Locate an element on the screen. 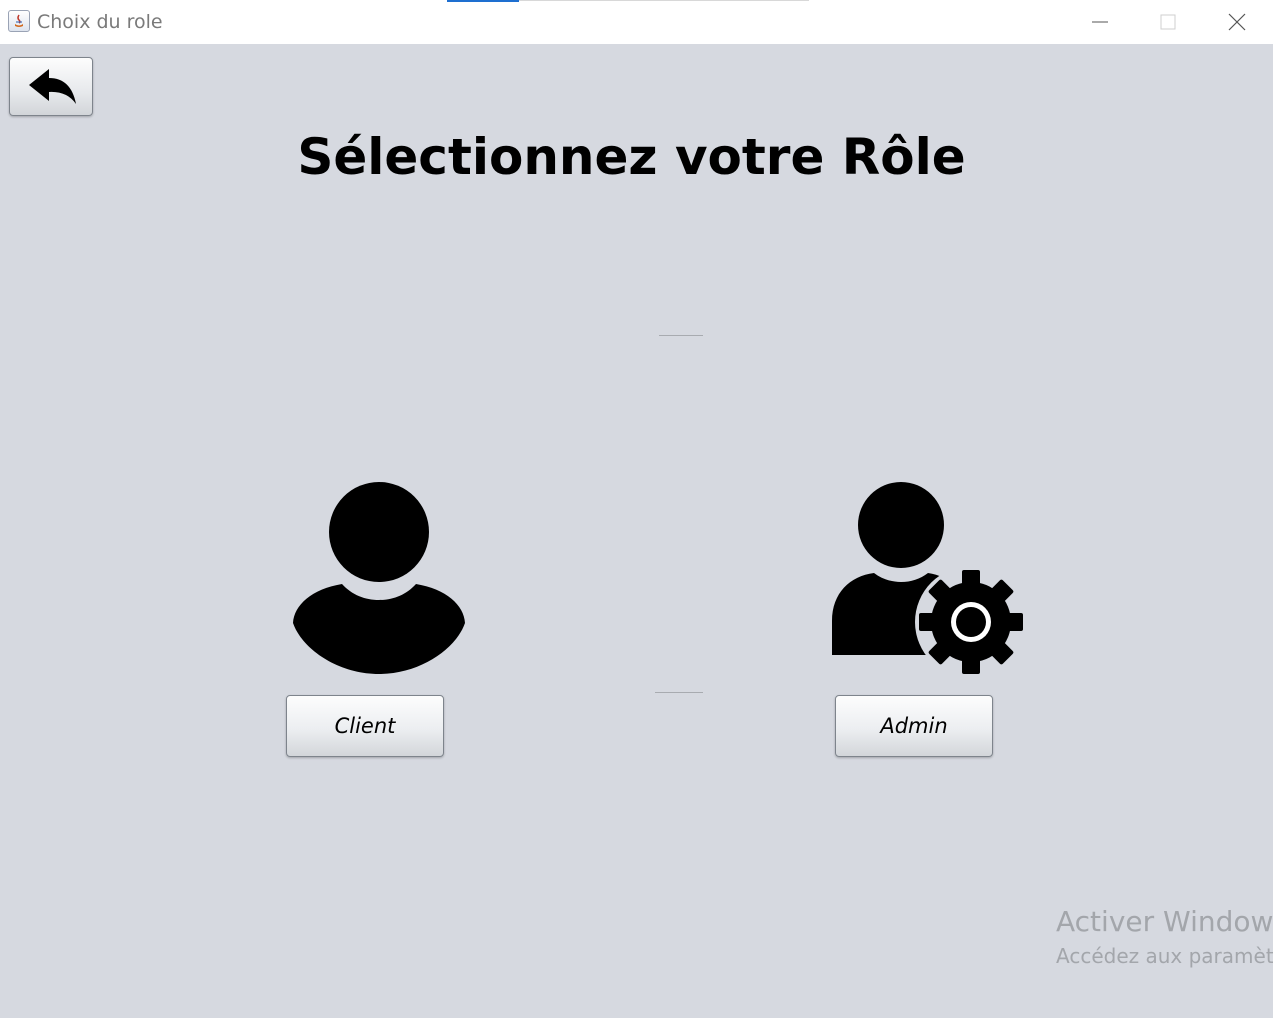 This screenshot has height=1018, width=1273. maximize-icon is located at coordinates (1168, 22).